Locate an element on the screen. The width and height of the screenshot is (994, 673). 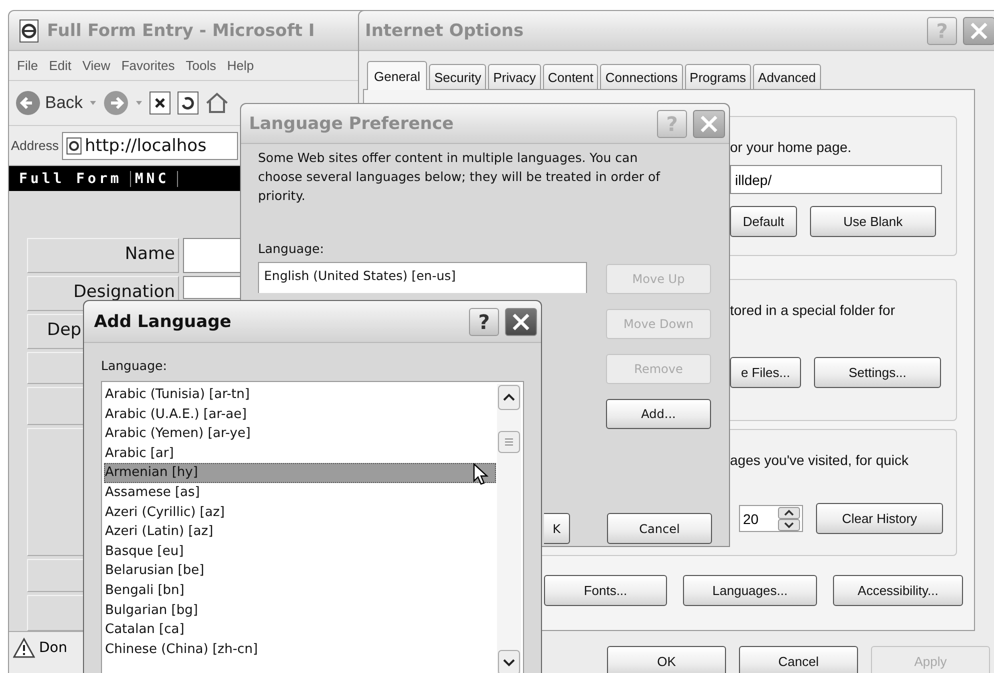
push-button: Use Blank is located at coordinates (873, 221).